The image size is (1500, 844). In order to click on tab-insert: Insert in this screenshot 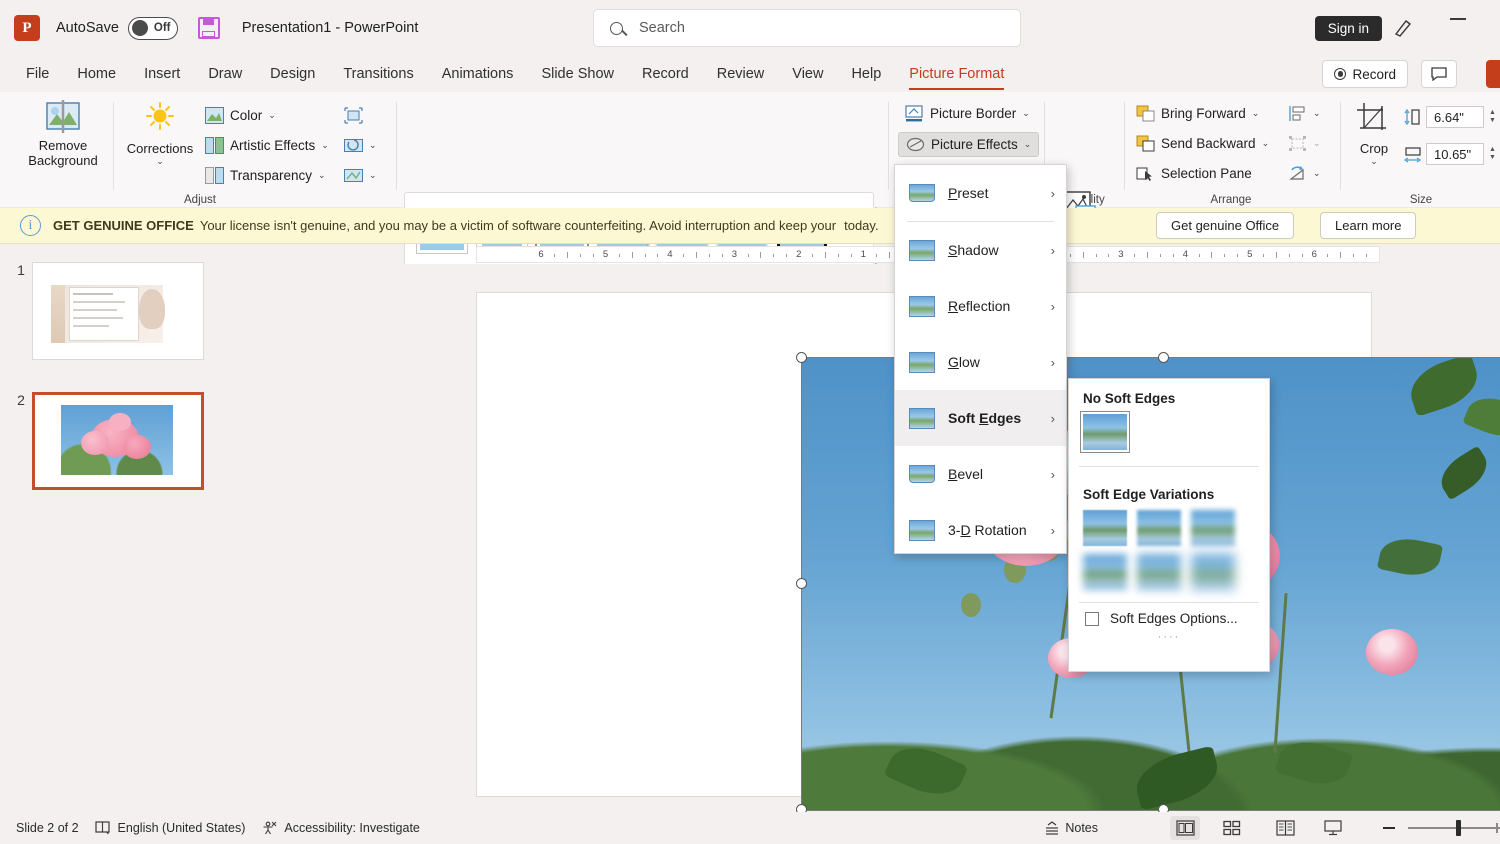, I will do `click(162, 74)`.